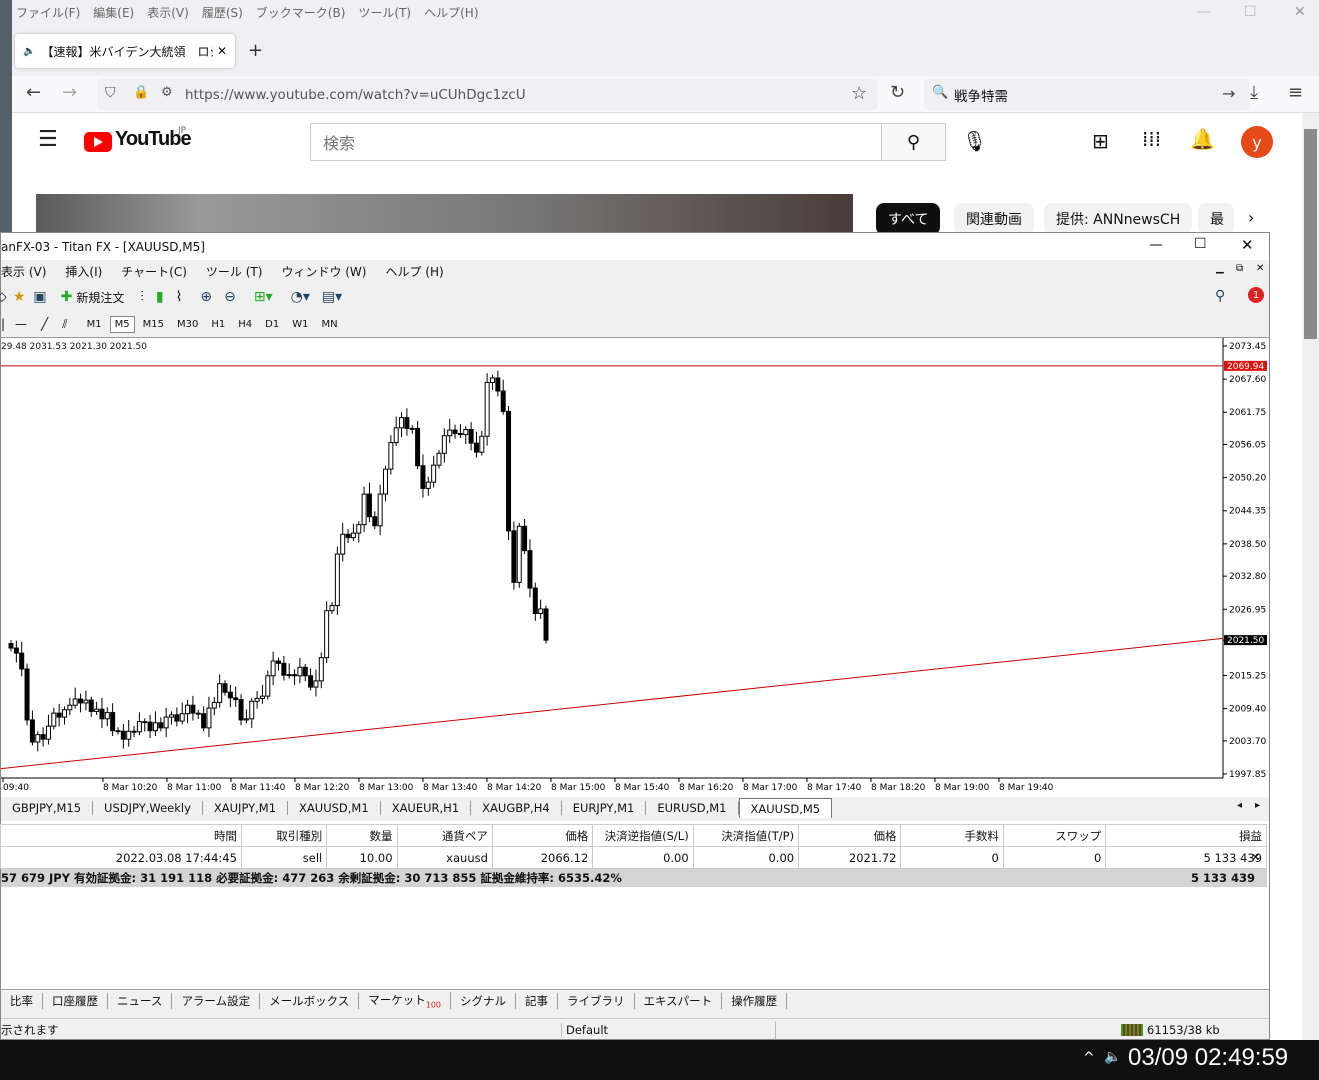  I want to click on forward-icon: →, so click(69, 92).